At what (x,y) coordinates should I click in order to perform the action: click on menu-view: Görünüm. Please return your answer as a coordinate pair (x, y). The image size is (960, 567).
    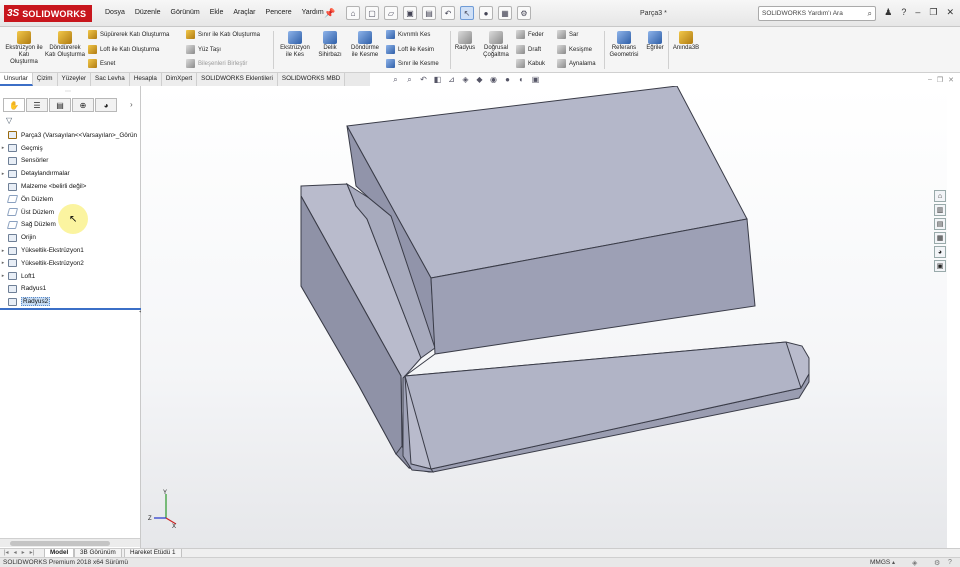
    Looking at the image, I should click on (185, 12).